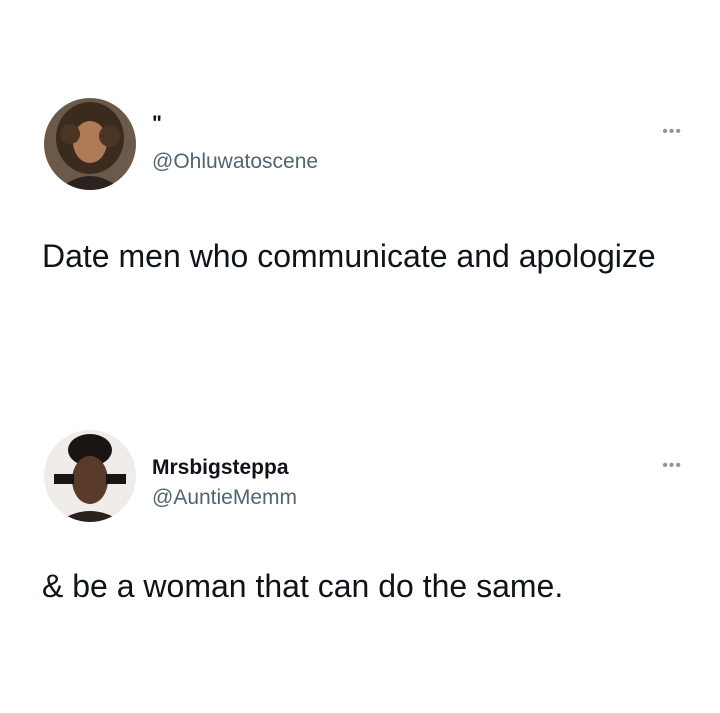  What do you see at coordinates (220, 468) in the screenshot?
I see `display-name: Mrsbigsteppa` at bounding box center [220, 468].